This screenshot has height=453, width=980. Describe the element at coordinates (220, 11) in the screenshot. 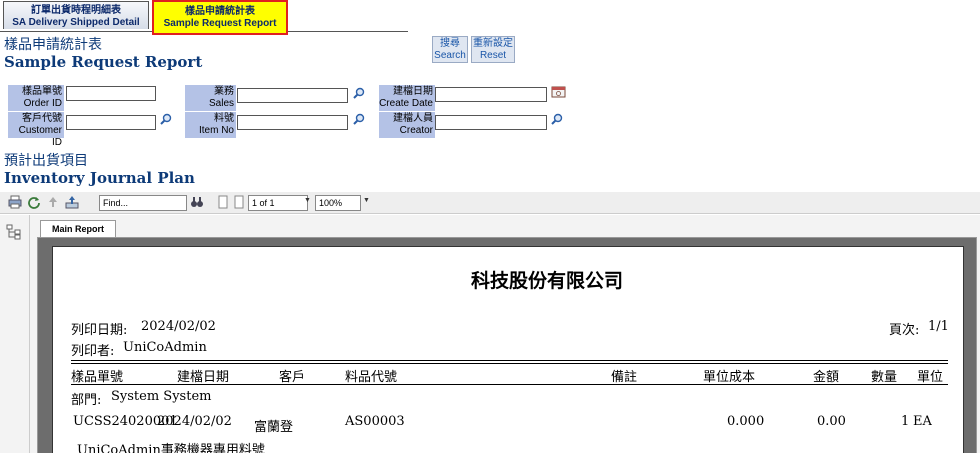

I see `tab-label-zh: 樣品申請統計表` at that location.